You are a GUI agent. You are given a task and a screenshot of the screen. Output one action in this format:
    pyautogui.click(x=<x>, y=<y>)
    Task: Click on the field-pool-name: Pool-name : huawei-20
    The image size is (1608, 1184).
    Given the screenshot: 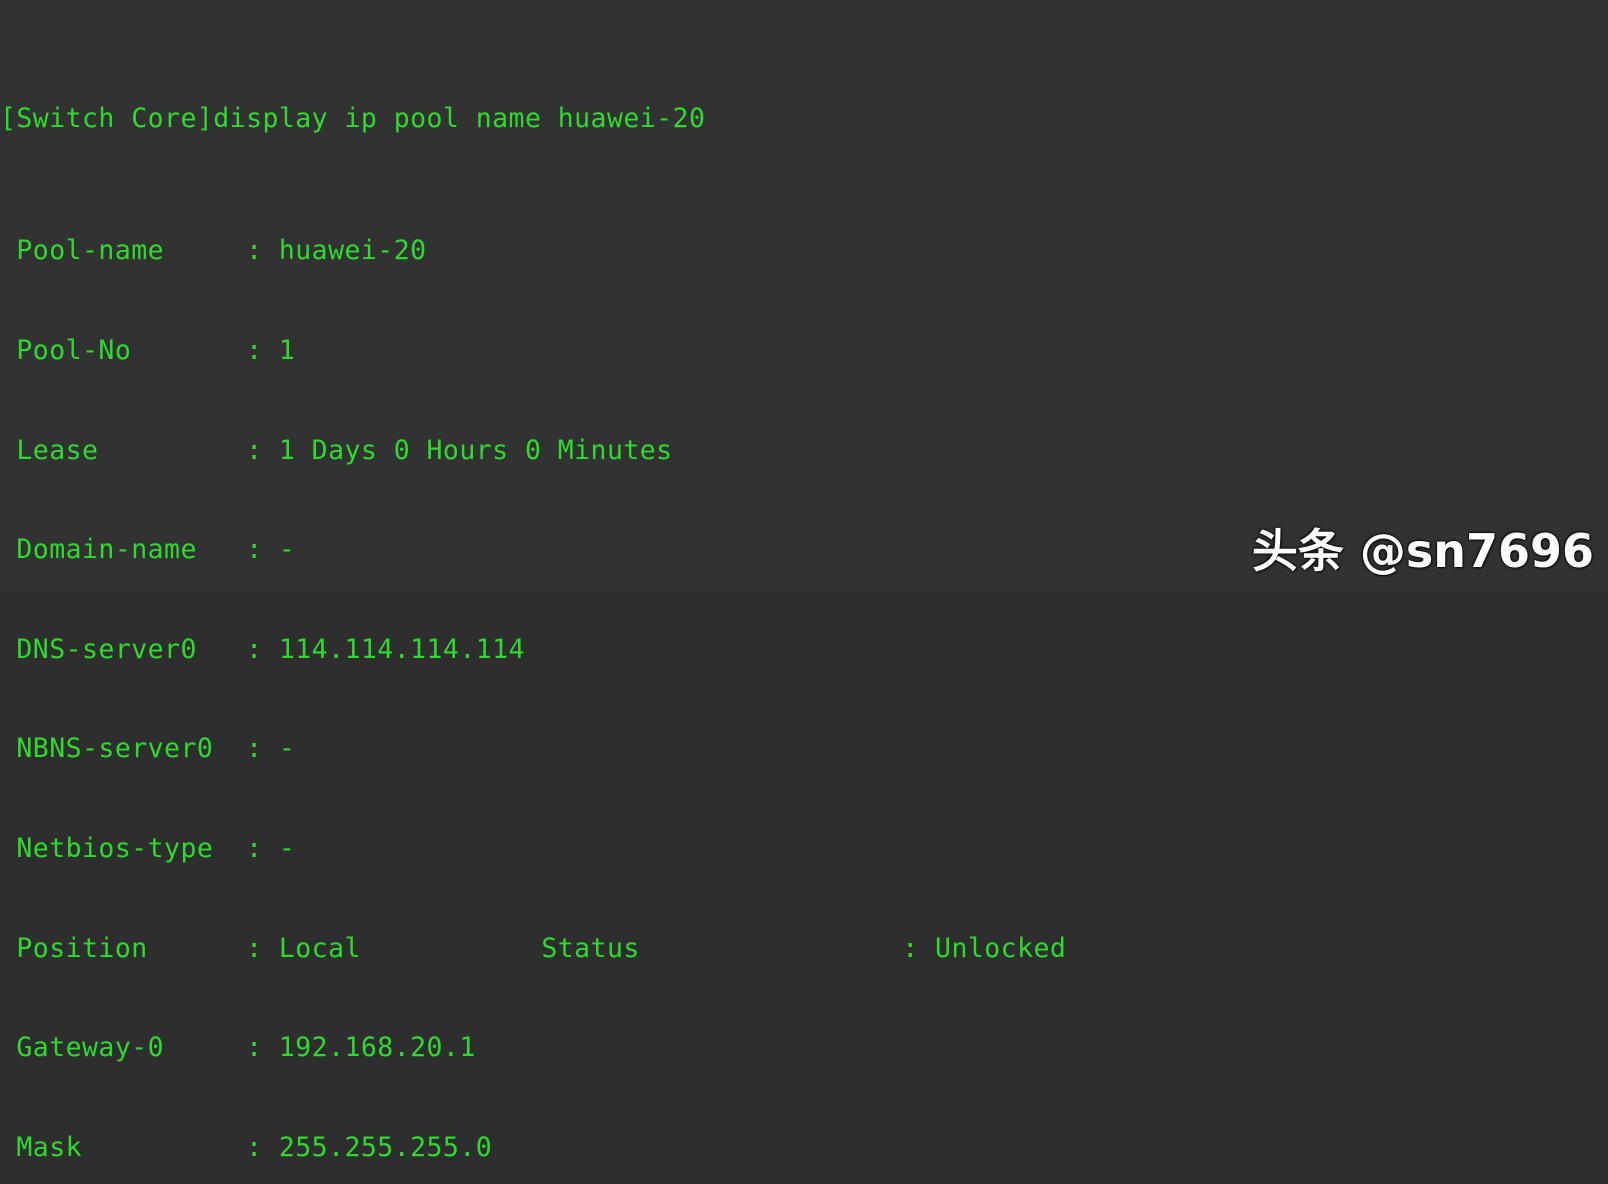 What is the action you would take?
    pyautogui.click(x=213, y=251)
    